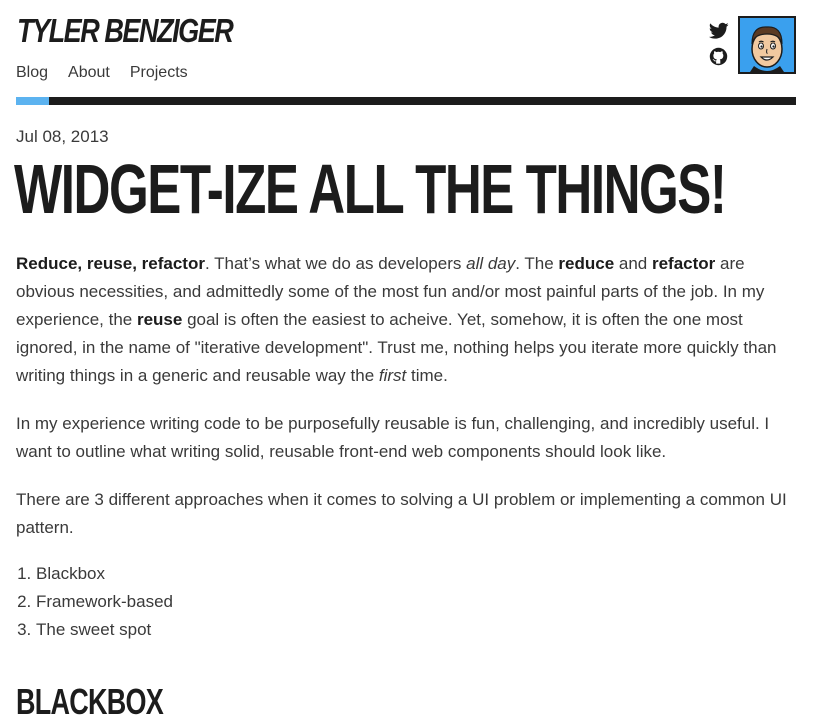 Image resolution: width=814 pixels, height=727 pixels. What do you see at coordinates (427, 375) in the screenshot?
I see `paragraph-text: time.` at bounding box center [427, 375].